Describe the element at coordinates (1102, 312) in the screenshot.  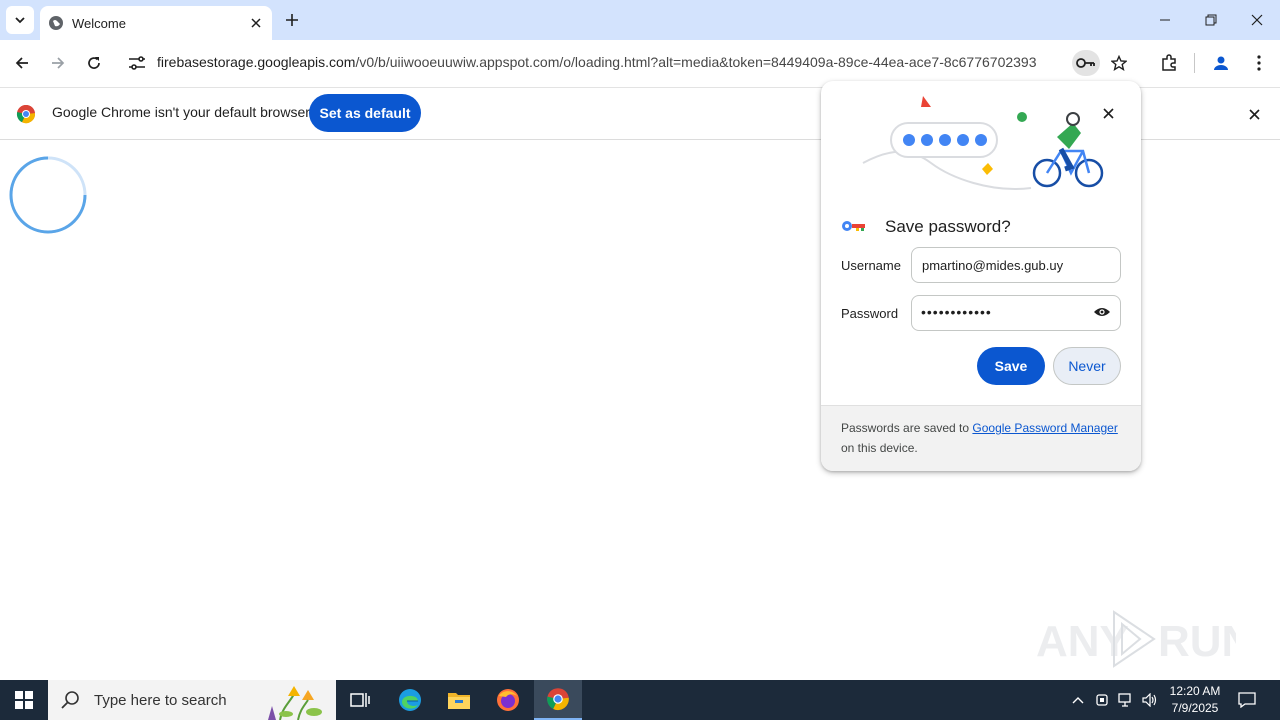
I see `eye-icon` at that location.